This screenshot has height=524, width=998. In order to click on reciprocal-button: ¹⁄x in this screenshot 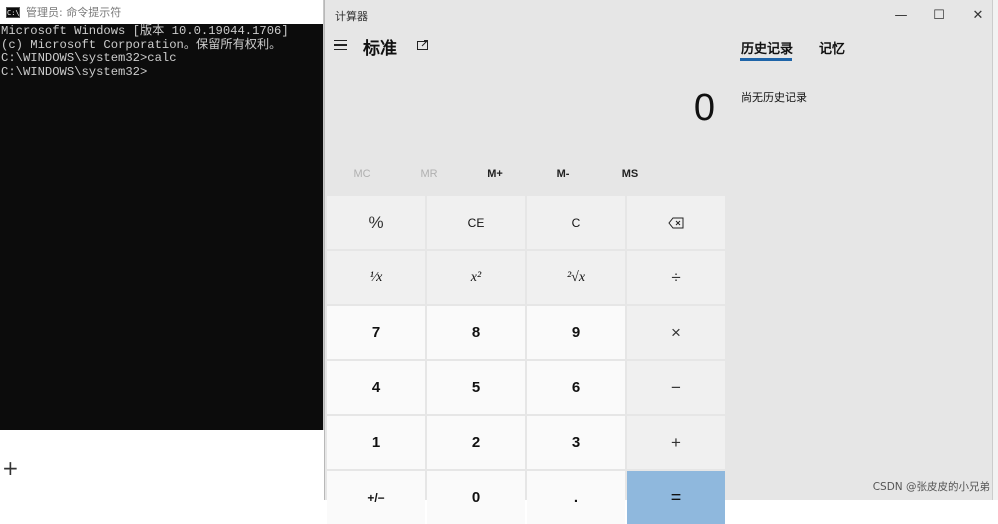, I will do `click(376, 277)`.